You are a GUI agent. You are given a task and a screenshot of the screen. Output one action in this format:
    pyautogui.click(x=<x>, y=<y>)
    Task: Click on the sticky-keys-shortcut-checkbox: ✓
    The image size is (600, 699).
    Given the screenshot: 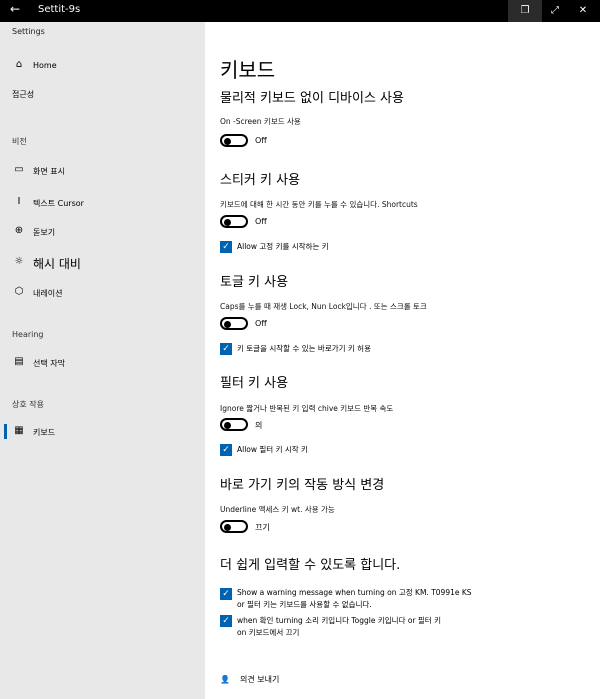 What is the action you would take?
    pyautogui.click(x=226, y=247)
    